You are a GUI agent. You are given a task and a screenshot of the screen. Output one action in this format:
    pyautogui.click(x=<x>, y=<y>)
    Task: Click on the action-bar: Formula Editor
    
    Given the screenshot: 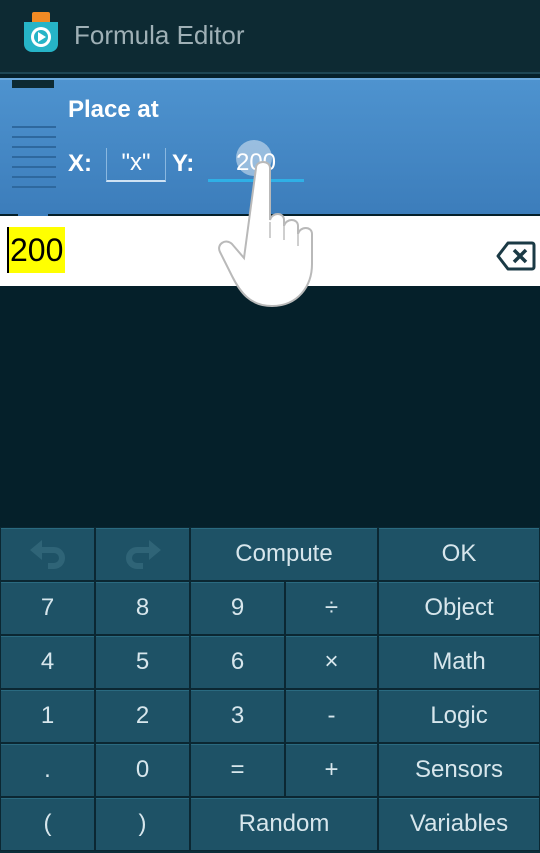 What is the action you would take?
    pyautogui.click(x=270, y=37)
    